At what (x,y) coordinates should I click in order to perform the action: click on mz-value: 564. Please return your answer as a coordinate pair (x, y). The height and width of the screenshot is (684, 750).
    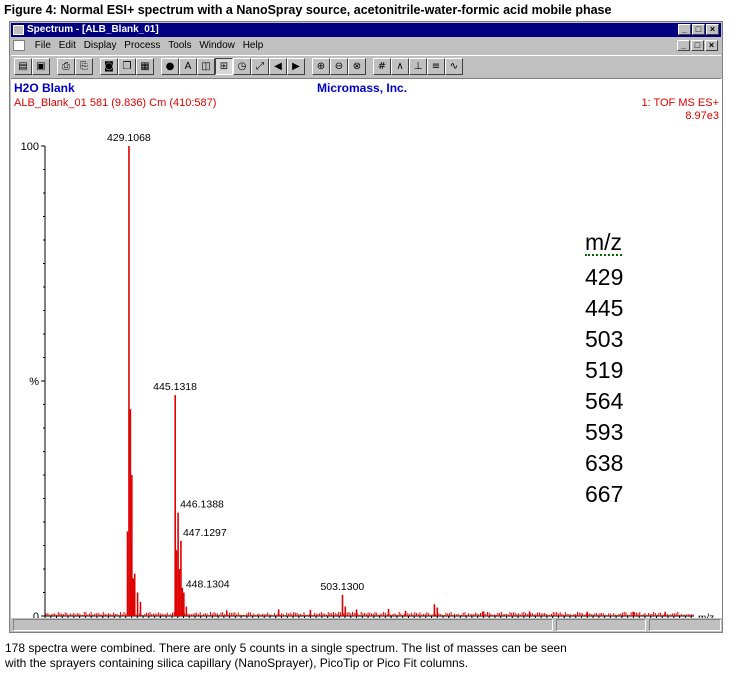
    Looking at the image, I should click on (604, 401).